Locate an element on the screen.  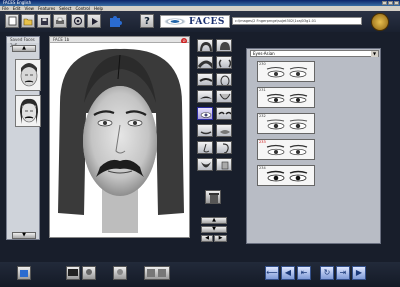
move-left-button: ◀ is located at coordinates (207, 238).